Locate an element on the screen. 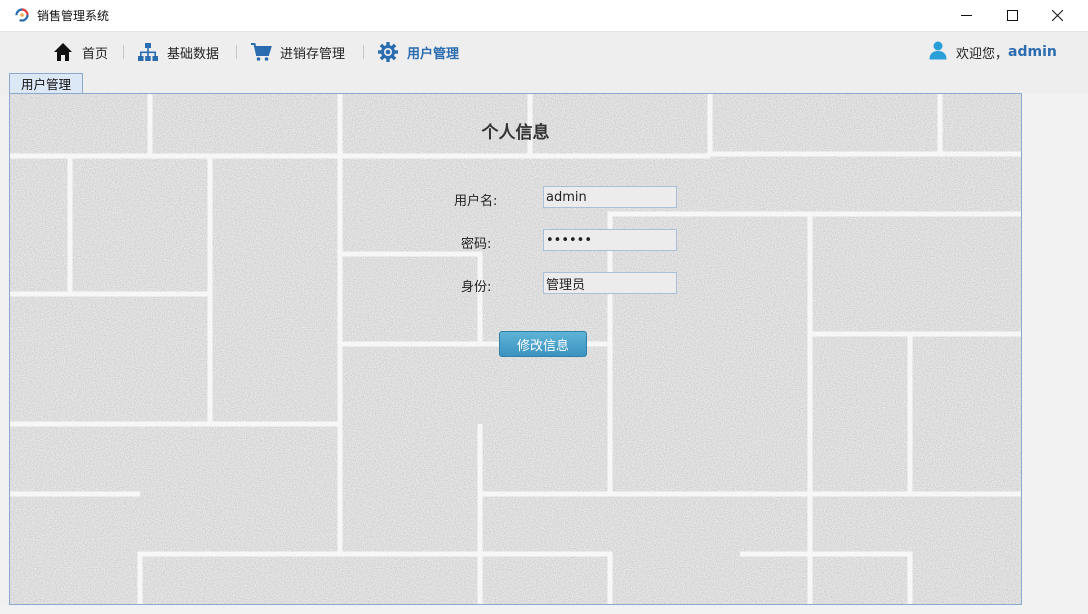 This screenshot has height=614, width=1088. welcome-area: 欢迎您， admin is located at coordinates (992, 52).